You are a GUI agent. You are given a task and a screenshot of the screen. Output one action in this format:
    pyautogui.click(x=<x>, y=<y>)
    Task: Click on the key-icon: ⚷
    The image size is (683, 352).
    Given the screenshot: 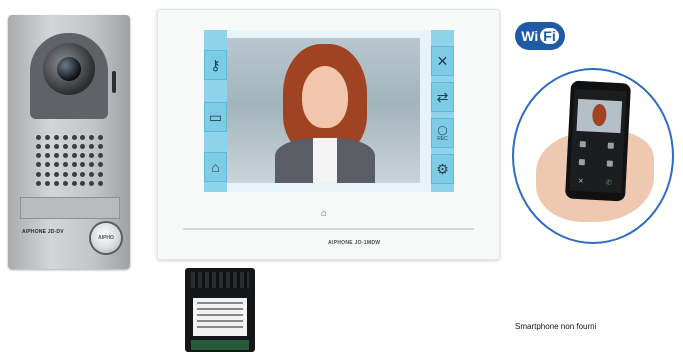 What is the action you would take?
    pyautogui.click(x=215, y=65)
    